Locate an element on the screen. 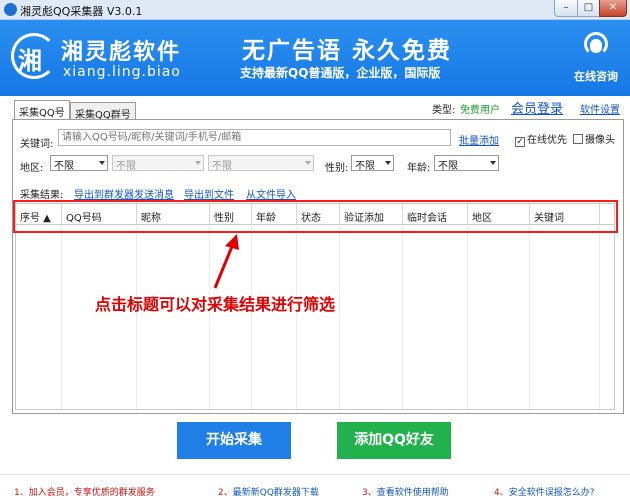 This screenshot has width=630, height=500. camera-checkbox: 摄像头 is located at coordinates (594, 138).